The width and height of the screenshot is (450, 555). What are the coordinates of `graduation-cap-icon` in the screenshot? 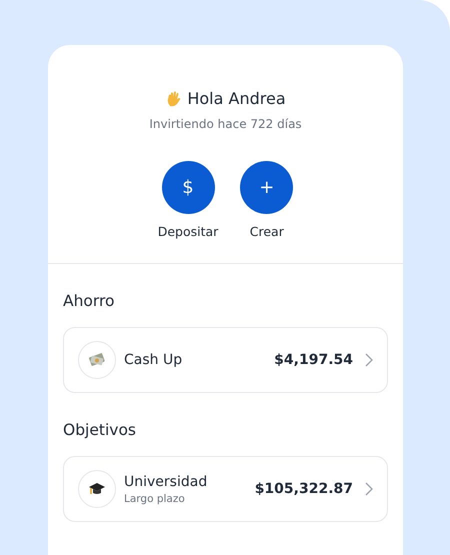 It's located at (97, 489).